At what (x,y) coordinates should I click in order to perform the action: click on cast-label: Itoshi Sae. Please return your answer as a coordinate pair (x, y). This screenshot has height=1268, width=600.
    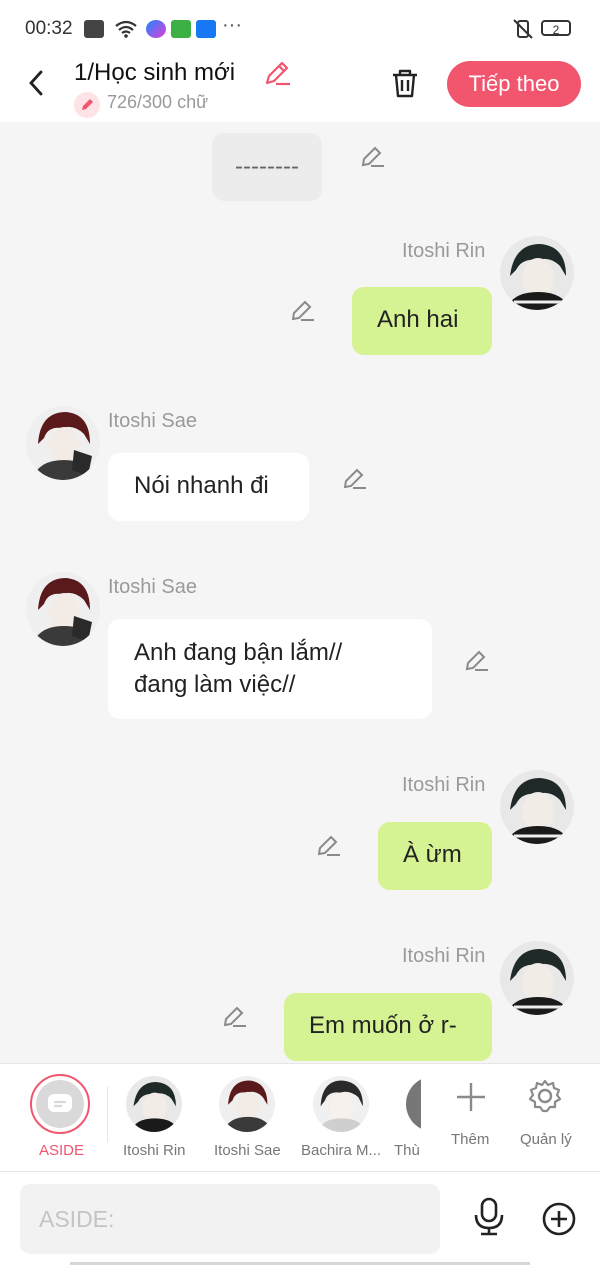
    Looking at the image, I should click on (247, 1150).